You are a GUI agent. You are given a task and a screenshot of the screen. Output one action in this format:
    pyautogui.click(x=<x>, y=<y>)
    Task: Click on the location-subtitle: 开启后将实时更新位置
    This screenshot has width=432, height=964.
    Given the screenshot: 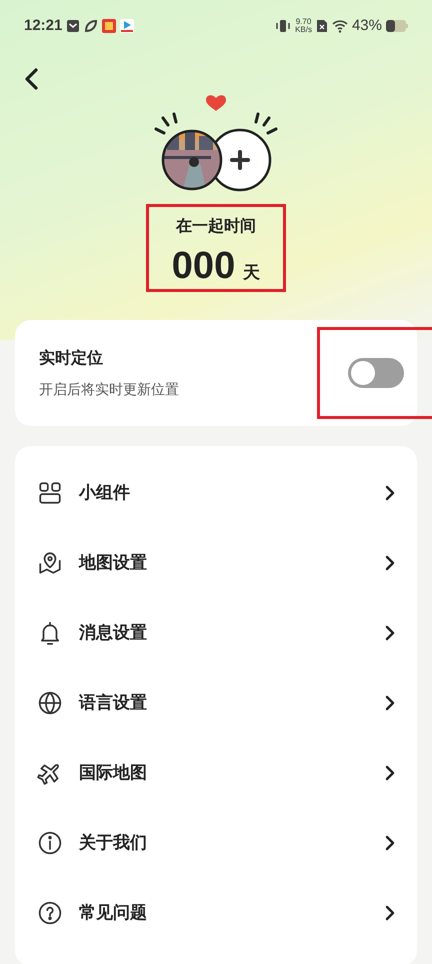 What is the action you would take?
    pyautogui.click(x=109, y=389)
    